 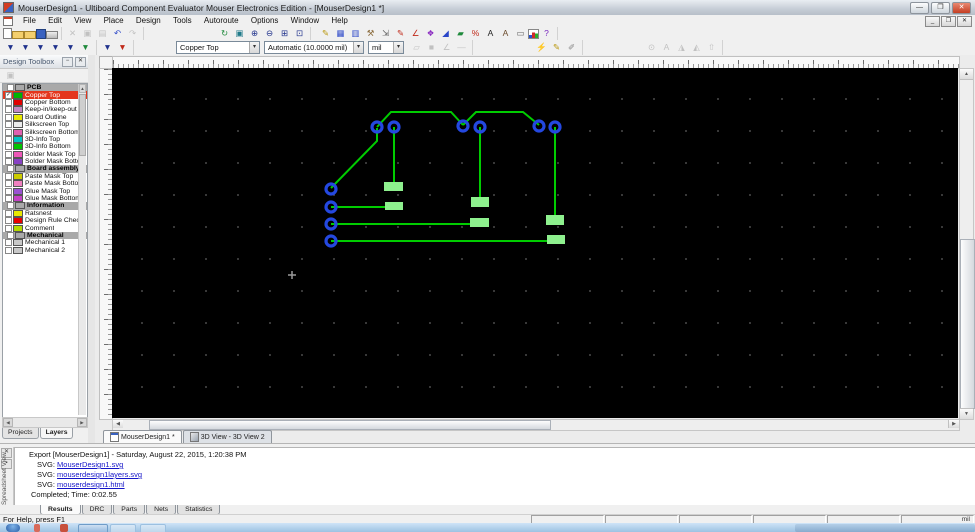 I want to click on svg-export-link: MouserDesign1.svg, so click(x=90, y=464).